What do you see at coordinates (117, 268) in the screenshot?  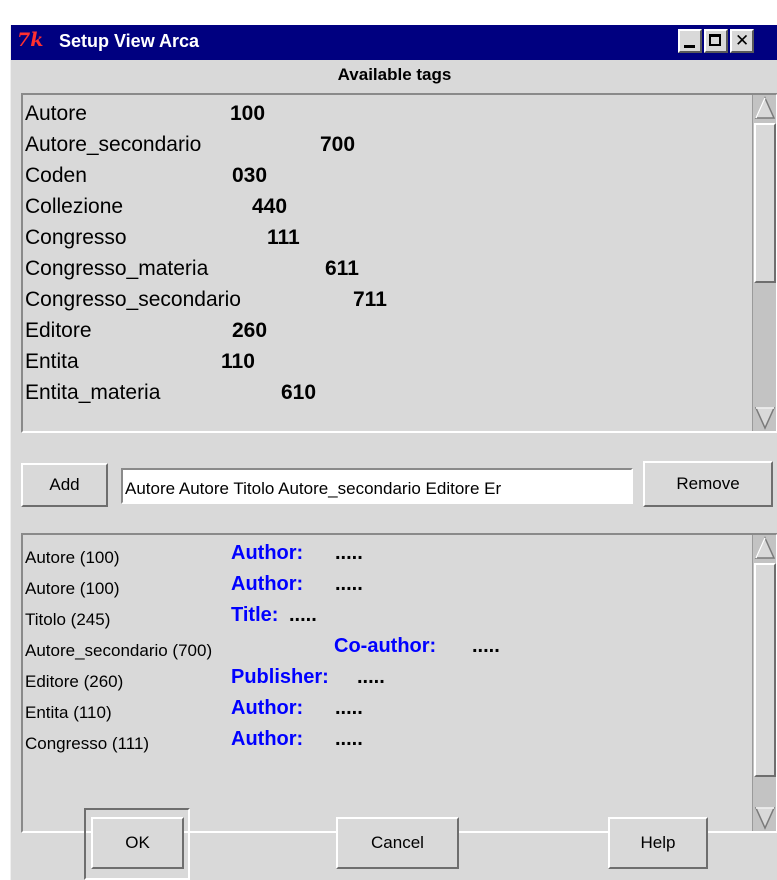 I see `tag-name: Congresso_materia` at bounding box center [117, 268].